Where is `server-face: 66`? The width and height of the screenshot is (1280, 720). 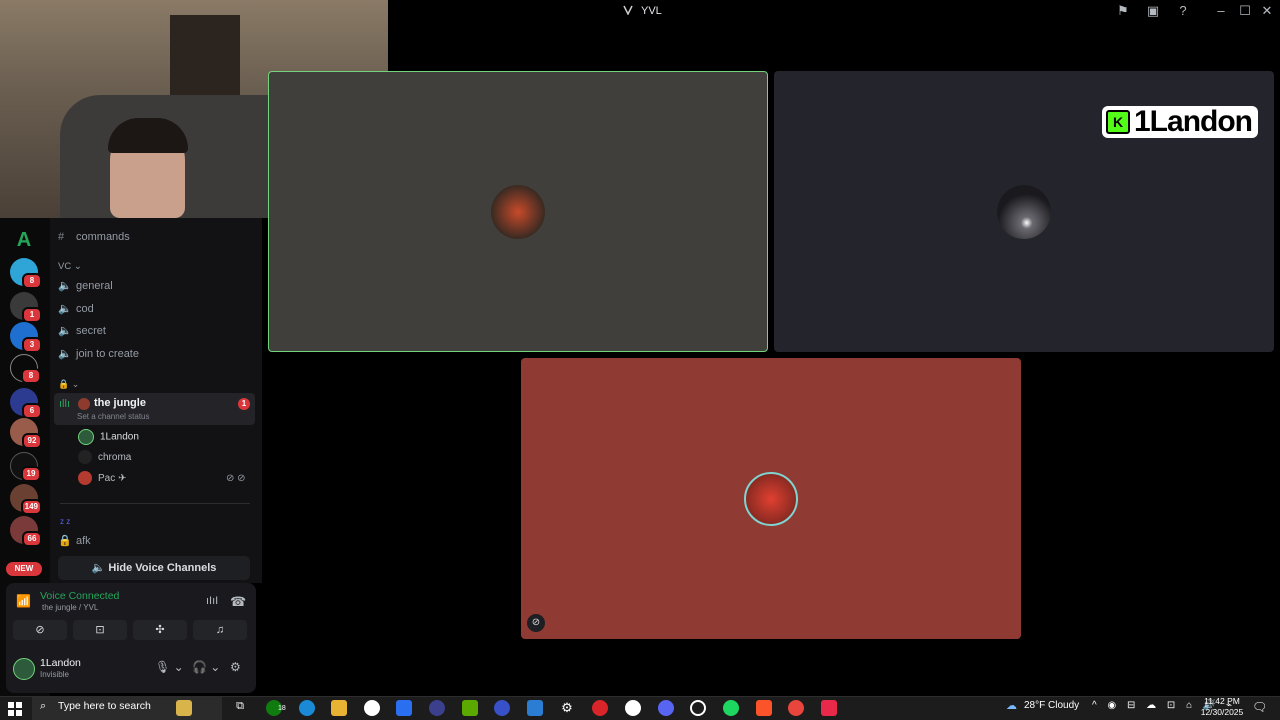 server-face: 66 is located at coordinates (26, 531).